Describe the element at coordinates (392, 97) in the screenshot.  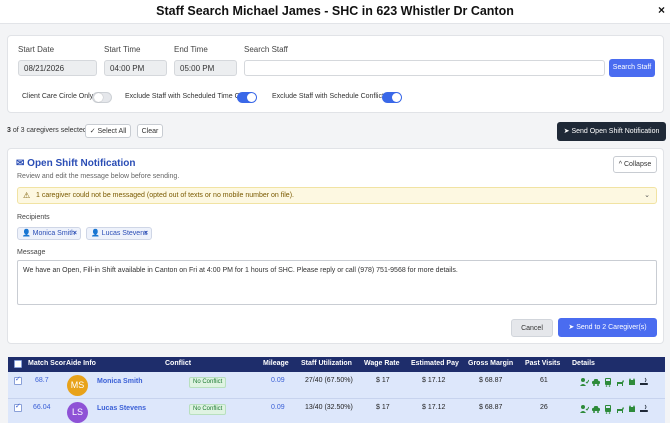
I see `exclude-conflicts-toggle` at that location.